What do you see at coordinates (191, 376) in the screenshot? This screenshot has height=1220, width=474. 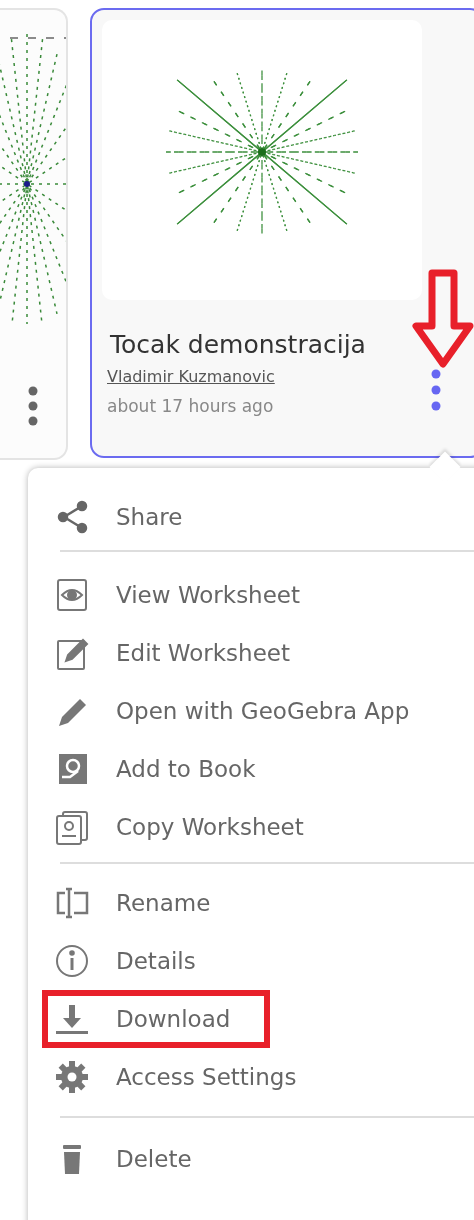 I see `author-link: Vladimir Kuzmanovic` at bounding box center [191, 376].